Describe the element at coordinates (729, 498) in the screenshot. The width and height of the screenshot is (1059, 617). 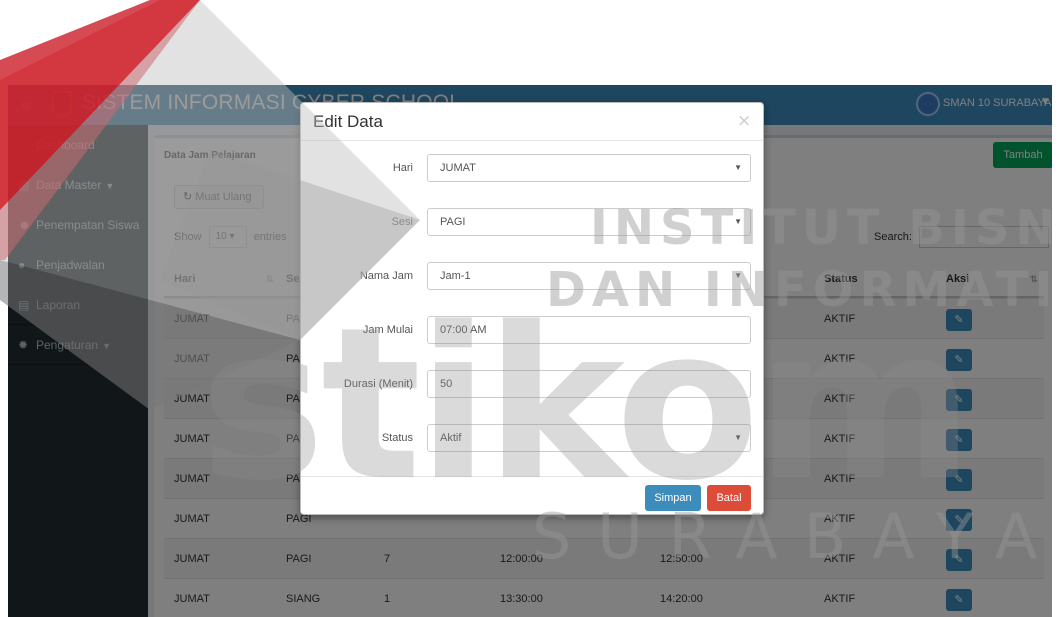
I see `cancel-button: Batal` at that location.